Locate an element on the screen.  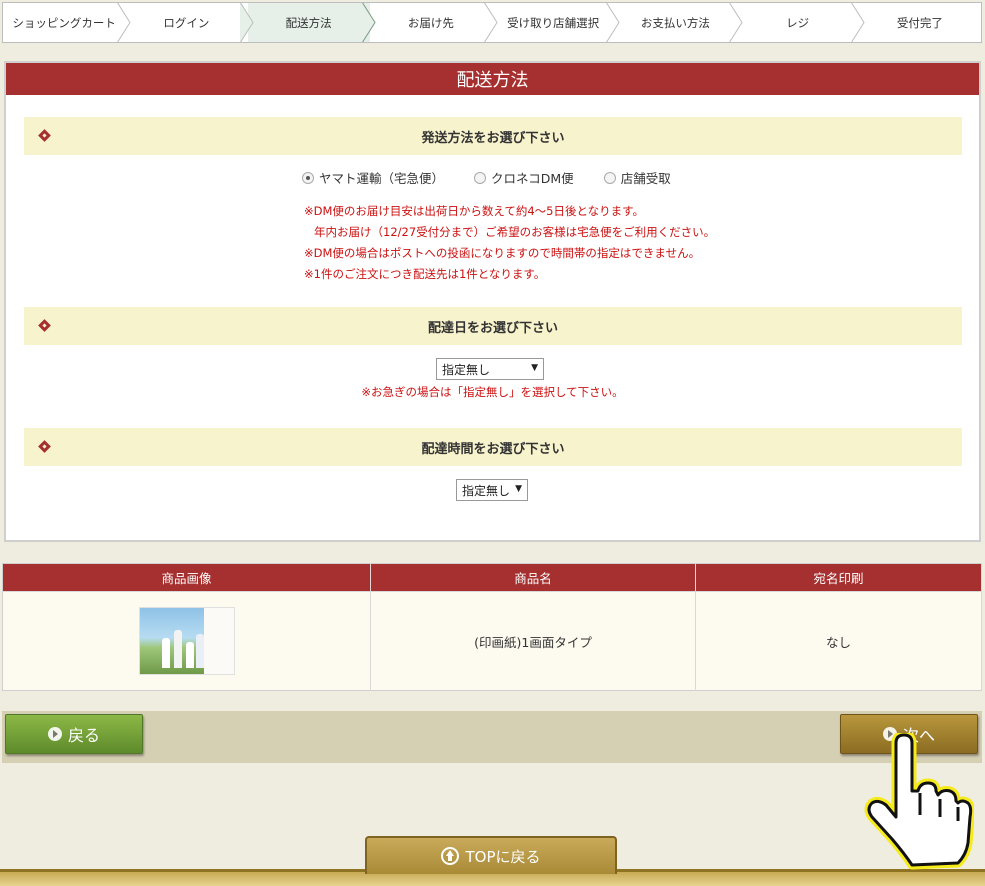
section-heading: 配達時間をお選び下さい is located at coordinates (493, 449).